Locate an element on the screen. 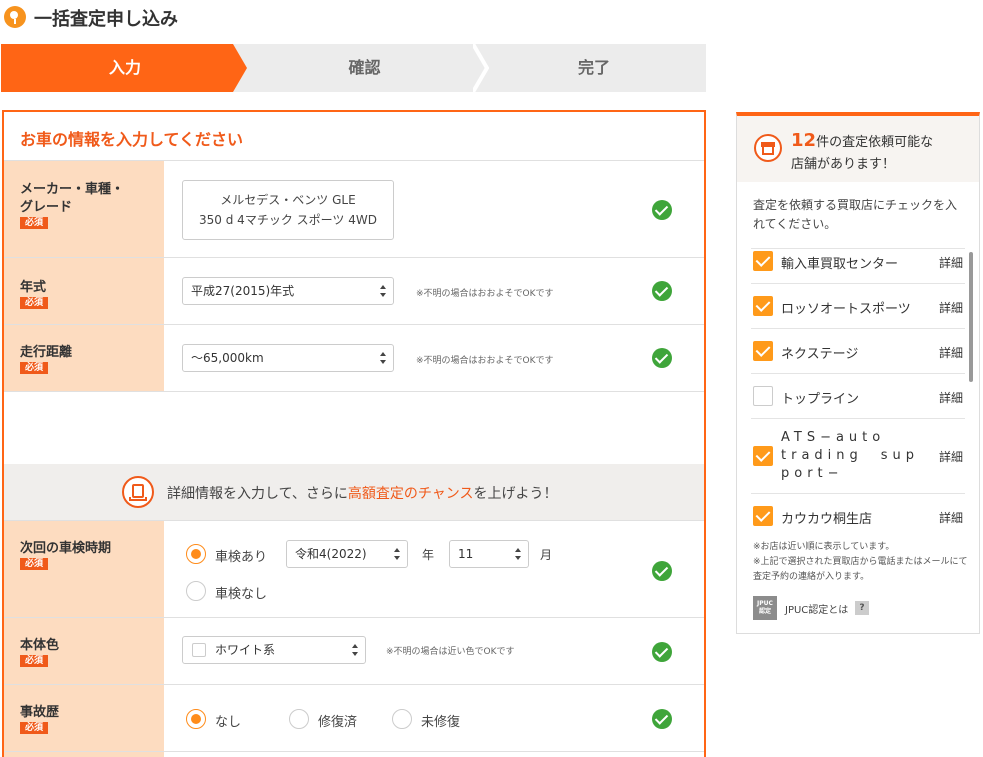  row-label-bg: 本体色 必須 is located at coordinates (84, 651).